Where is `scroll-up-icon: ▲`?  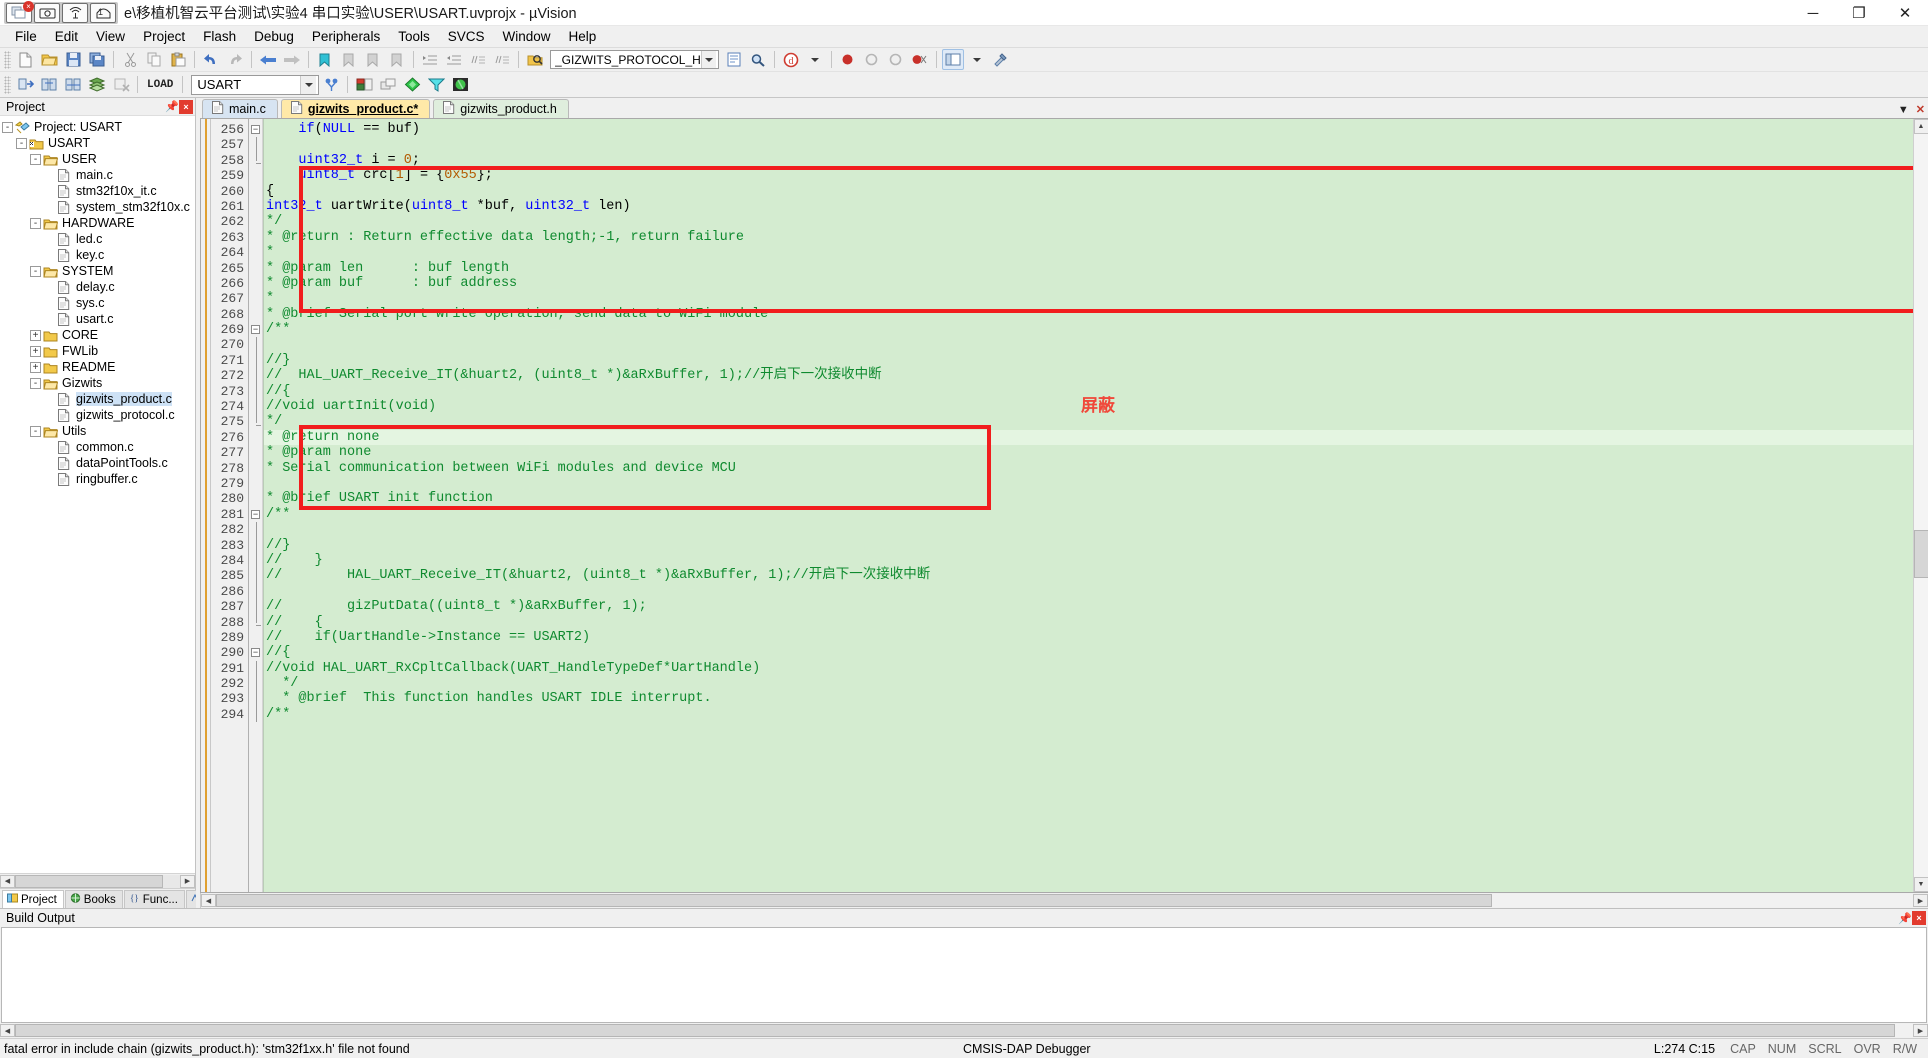
scroll-up-icon: ▲ is located at coordinates (1920, 126).